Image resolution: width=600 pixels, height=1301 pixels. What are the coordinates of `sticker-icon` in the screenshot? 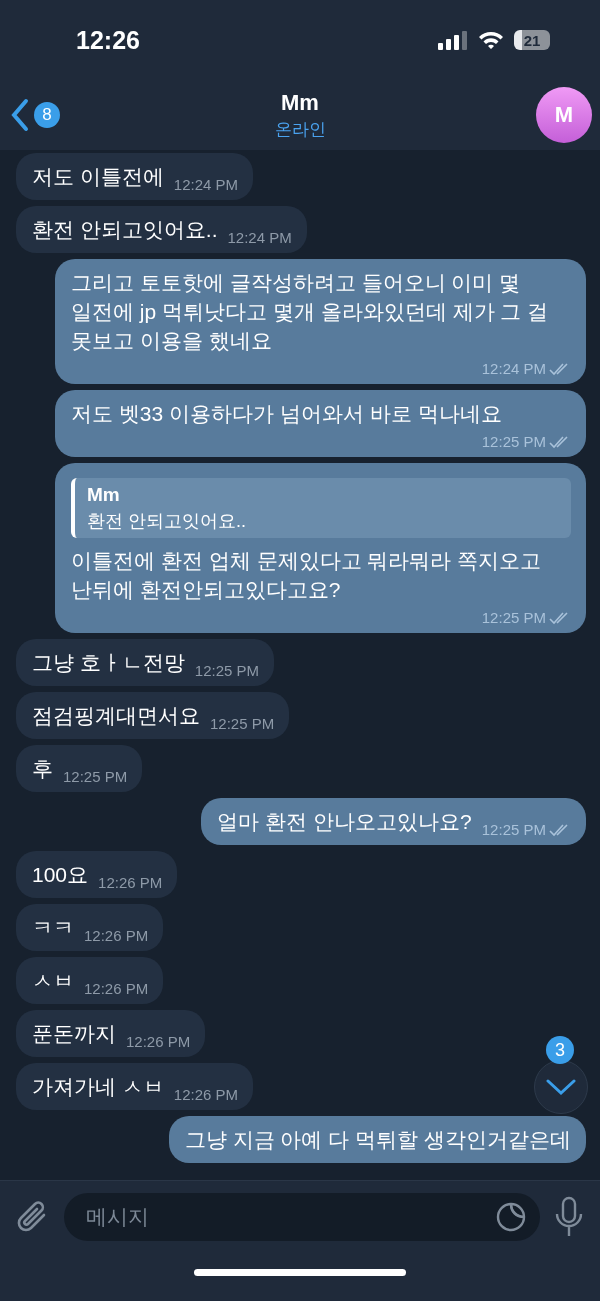 It's located at (511, 1217).